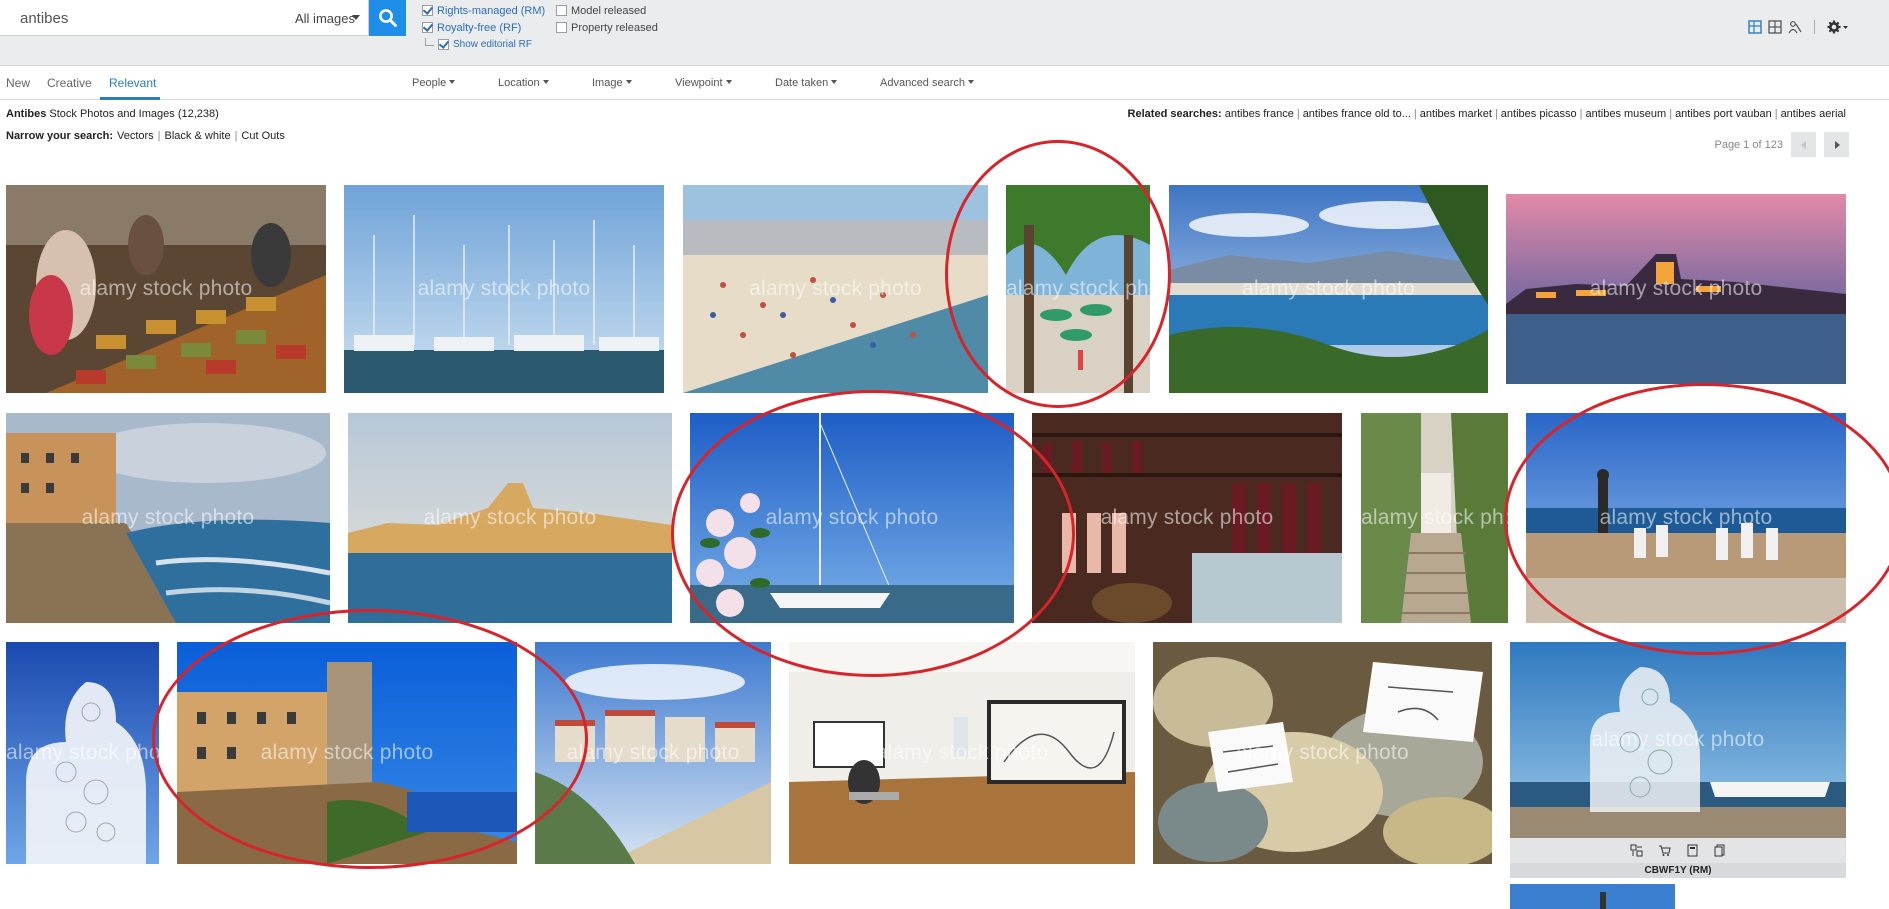  Describe the element at coordinates (806, 83) in the screenshot. I see `facet-date-taken: Date taken` at that location.